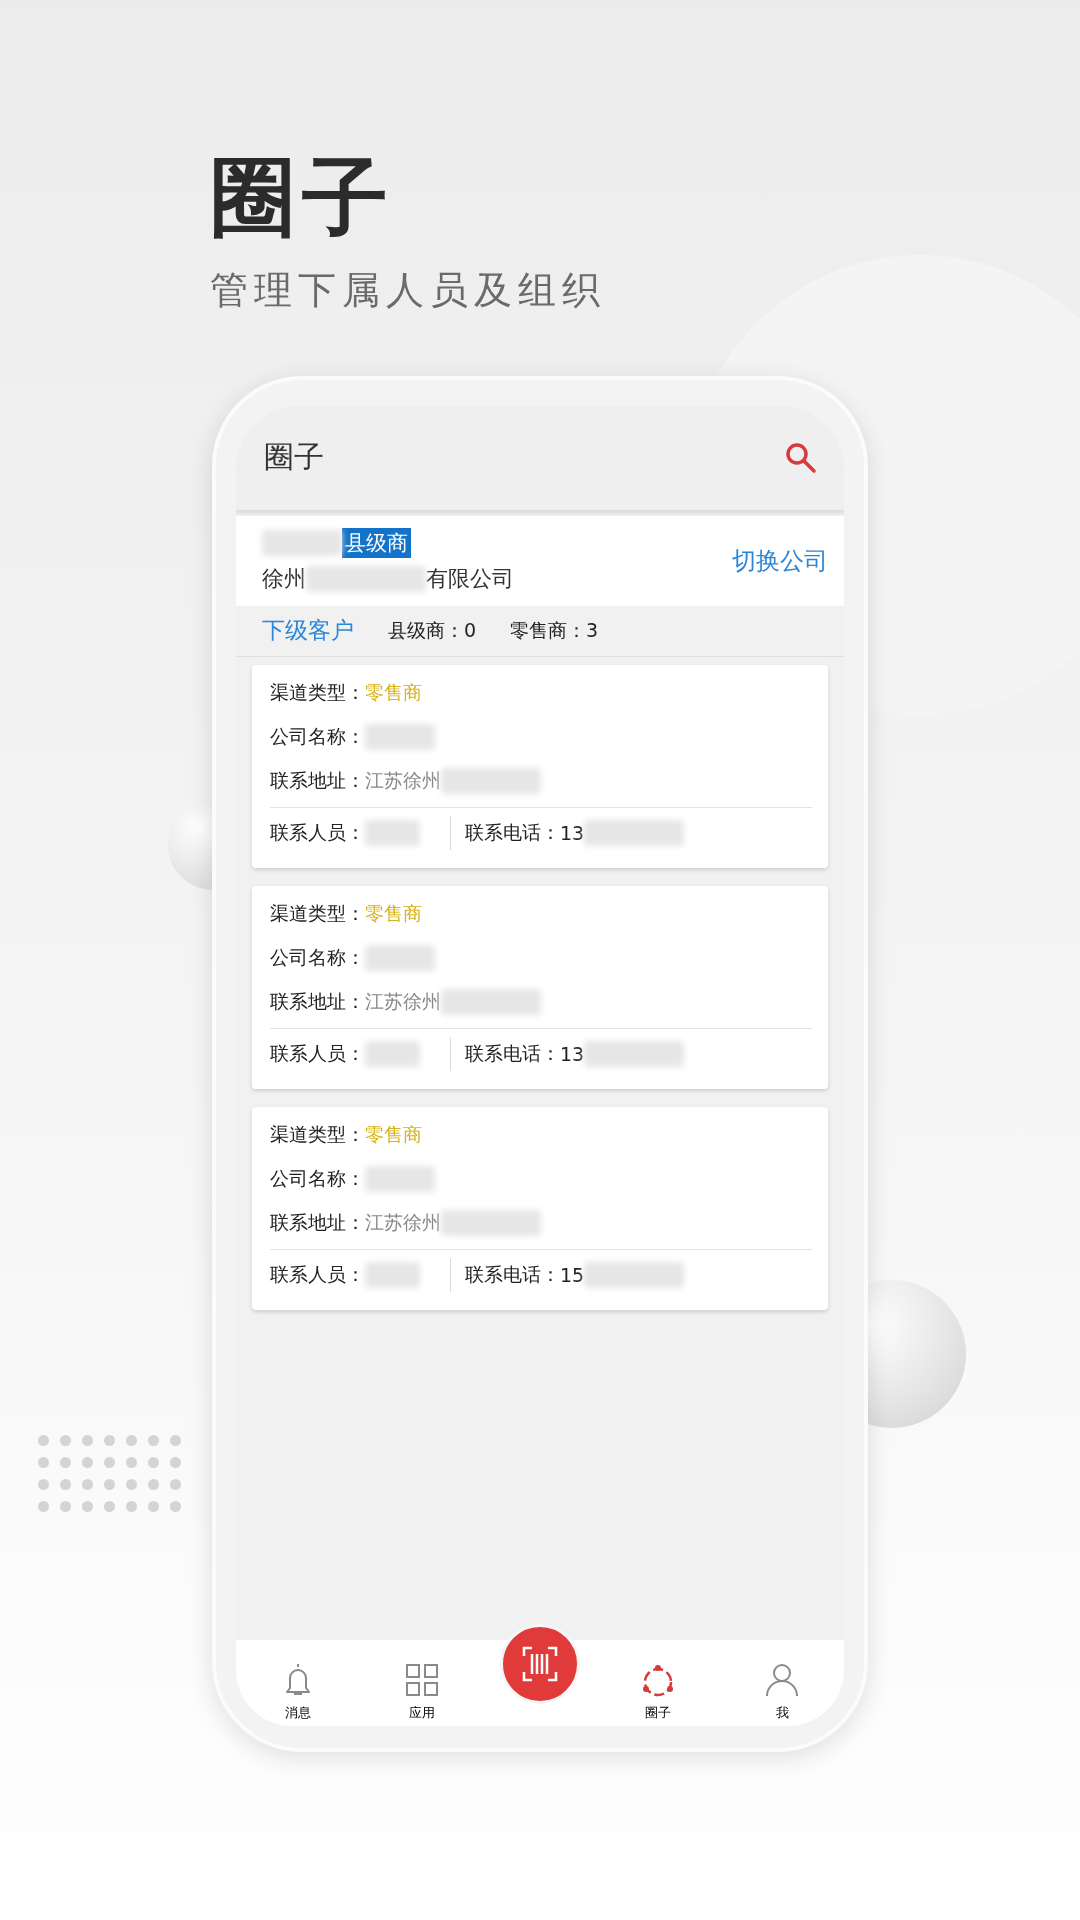 This screenshot has width=1080, height=1920. Describe the element at coordinates (294, 457) in the screenshot. I see `app-title: 圈子` at that location.